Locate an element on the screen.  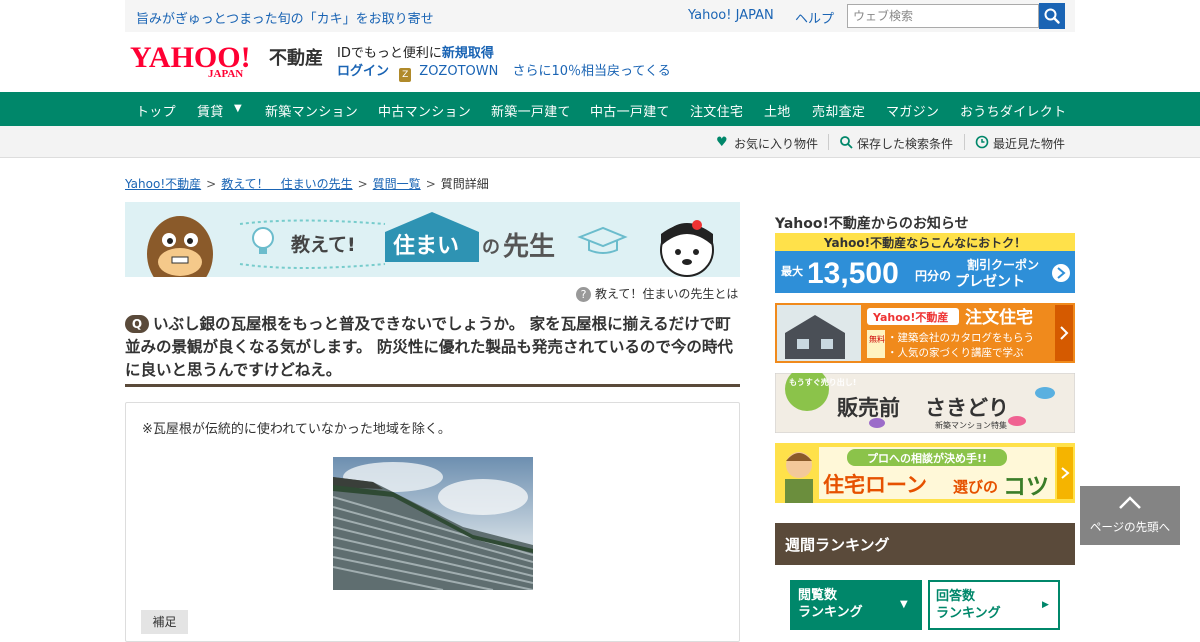
roof-photo is located at coordinates (433, 523).